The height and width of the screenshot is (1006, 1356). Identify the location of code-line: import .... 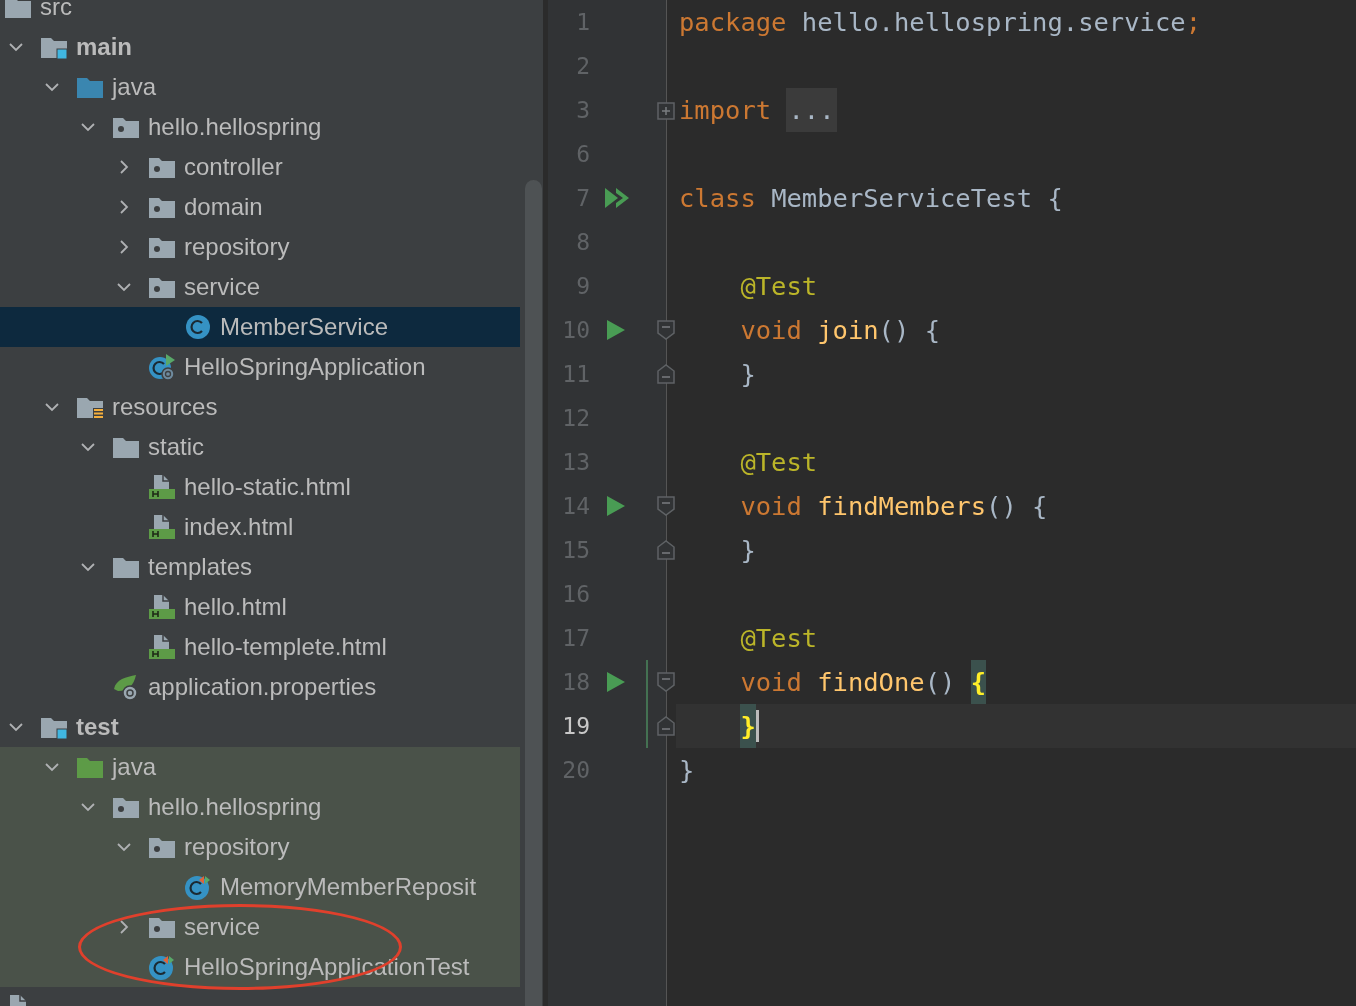
(758, 110).